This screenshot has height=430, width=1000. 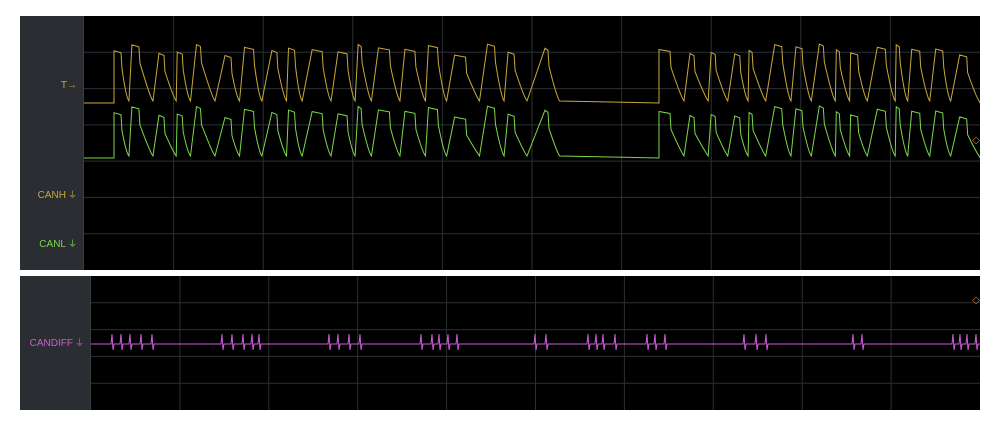 I want to click on canl-channel-label: CANL ⏚, so click(x=58, y=244).